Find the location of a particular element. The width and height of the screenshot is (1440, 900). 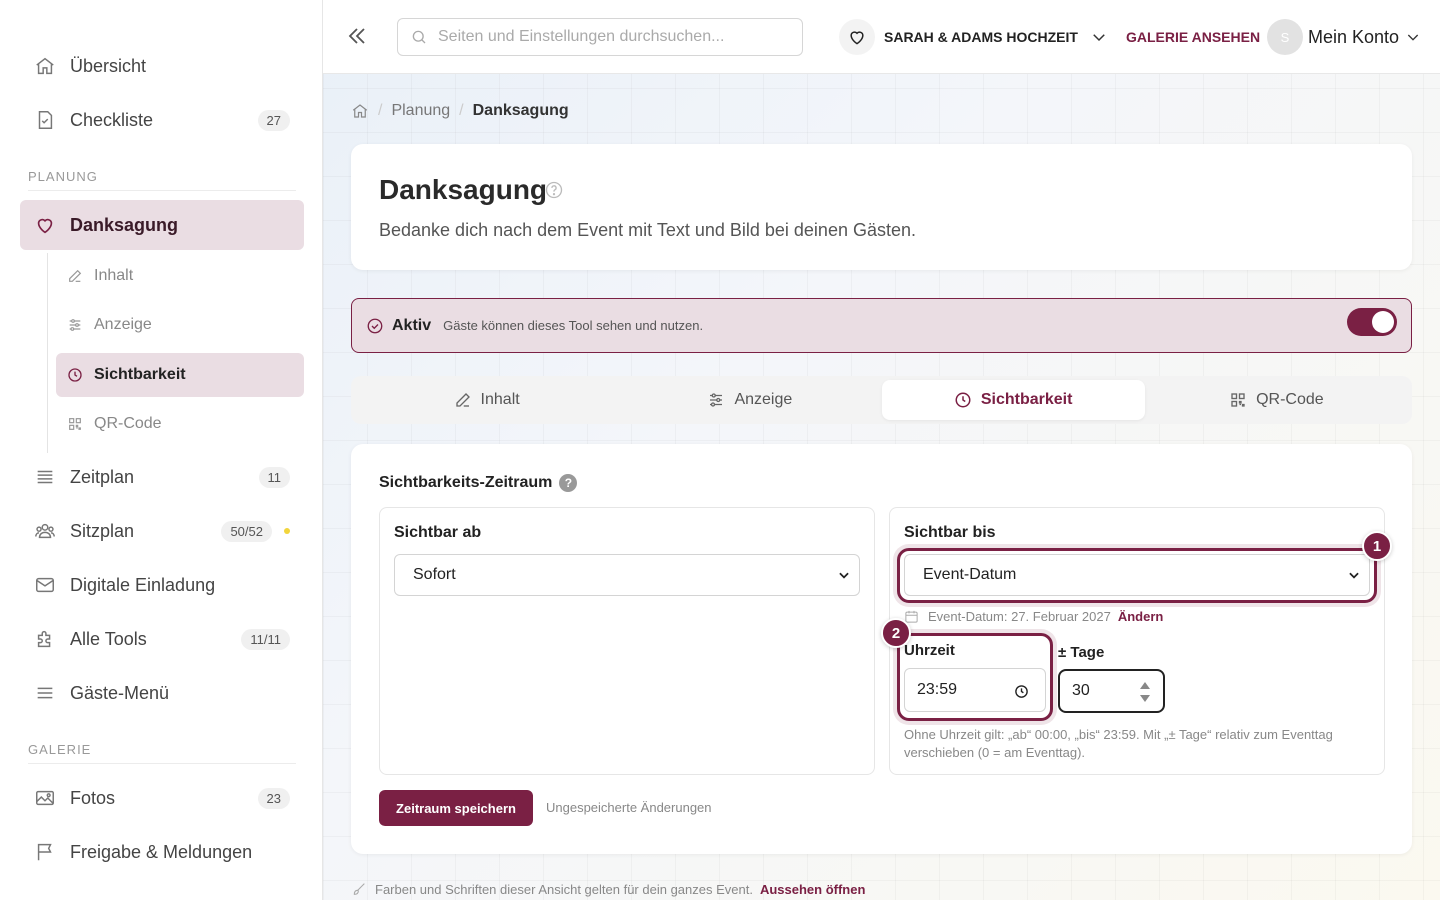

home-icon is located at coordinates (360, 111).